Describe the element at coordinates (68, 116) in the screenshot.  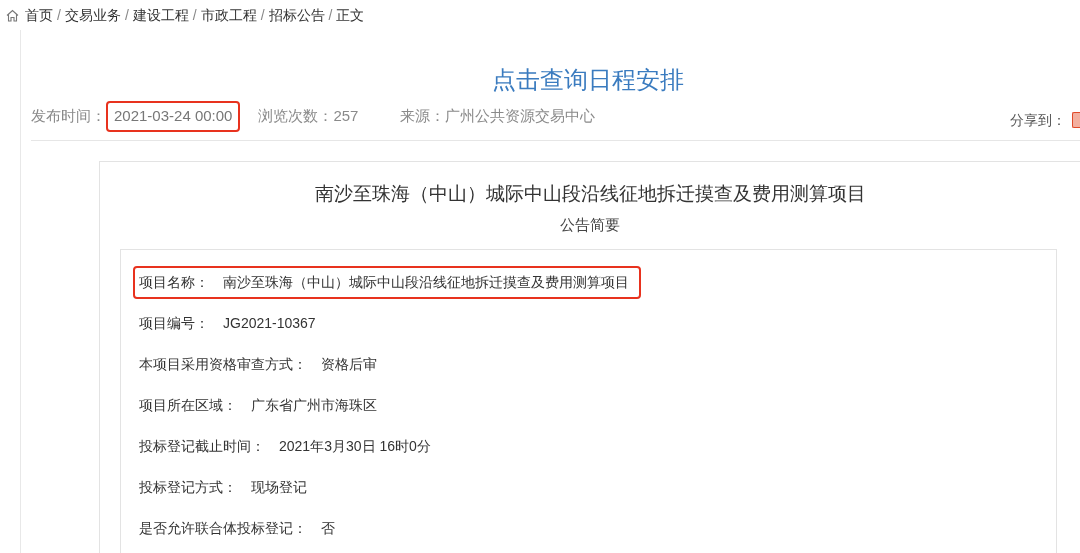
I see `publish-label: 发布时间：` at that location.